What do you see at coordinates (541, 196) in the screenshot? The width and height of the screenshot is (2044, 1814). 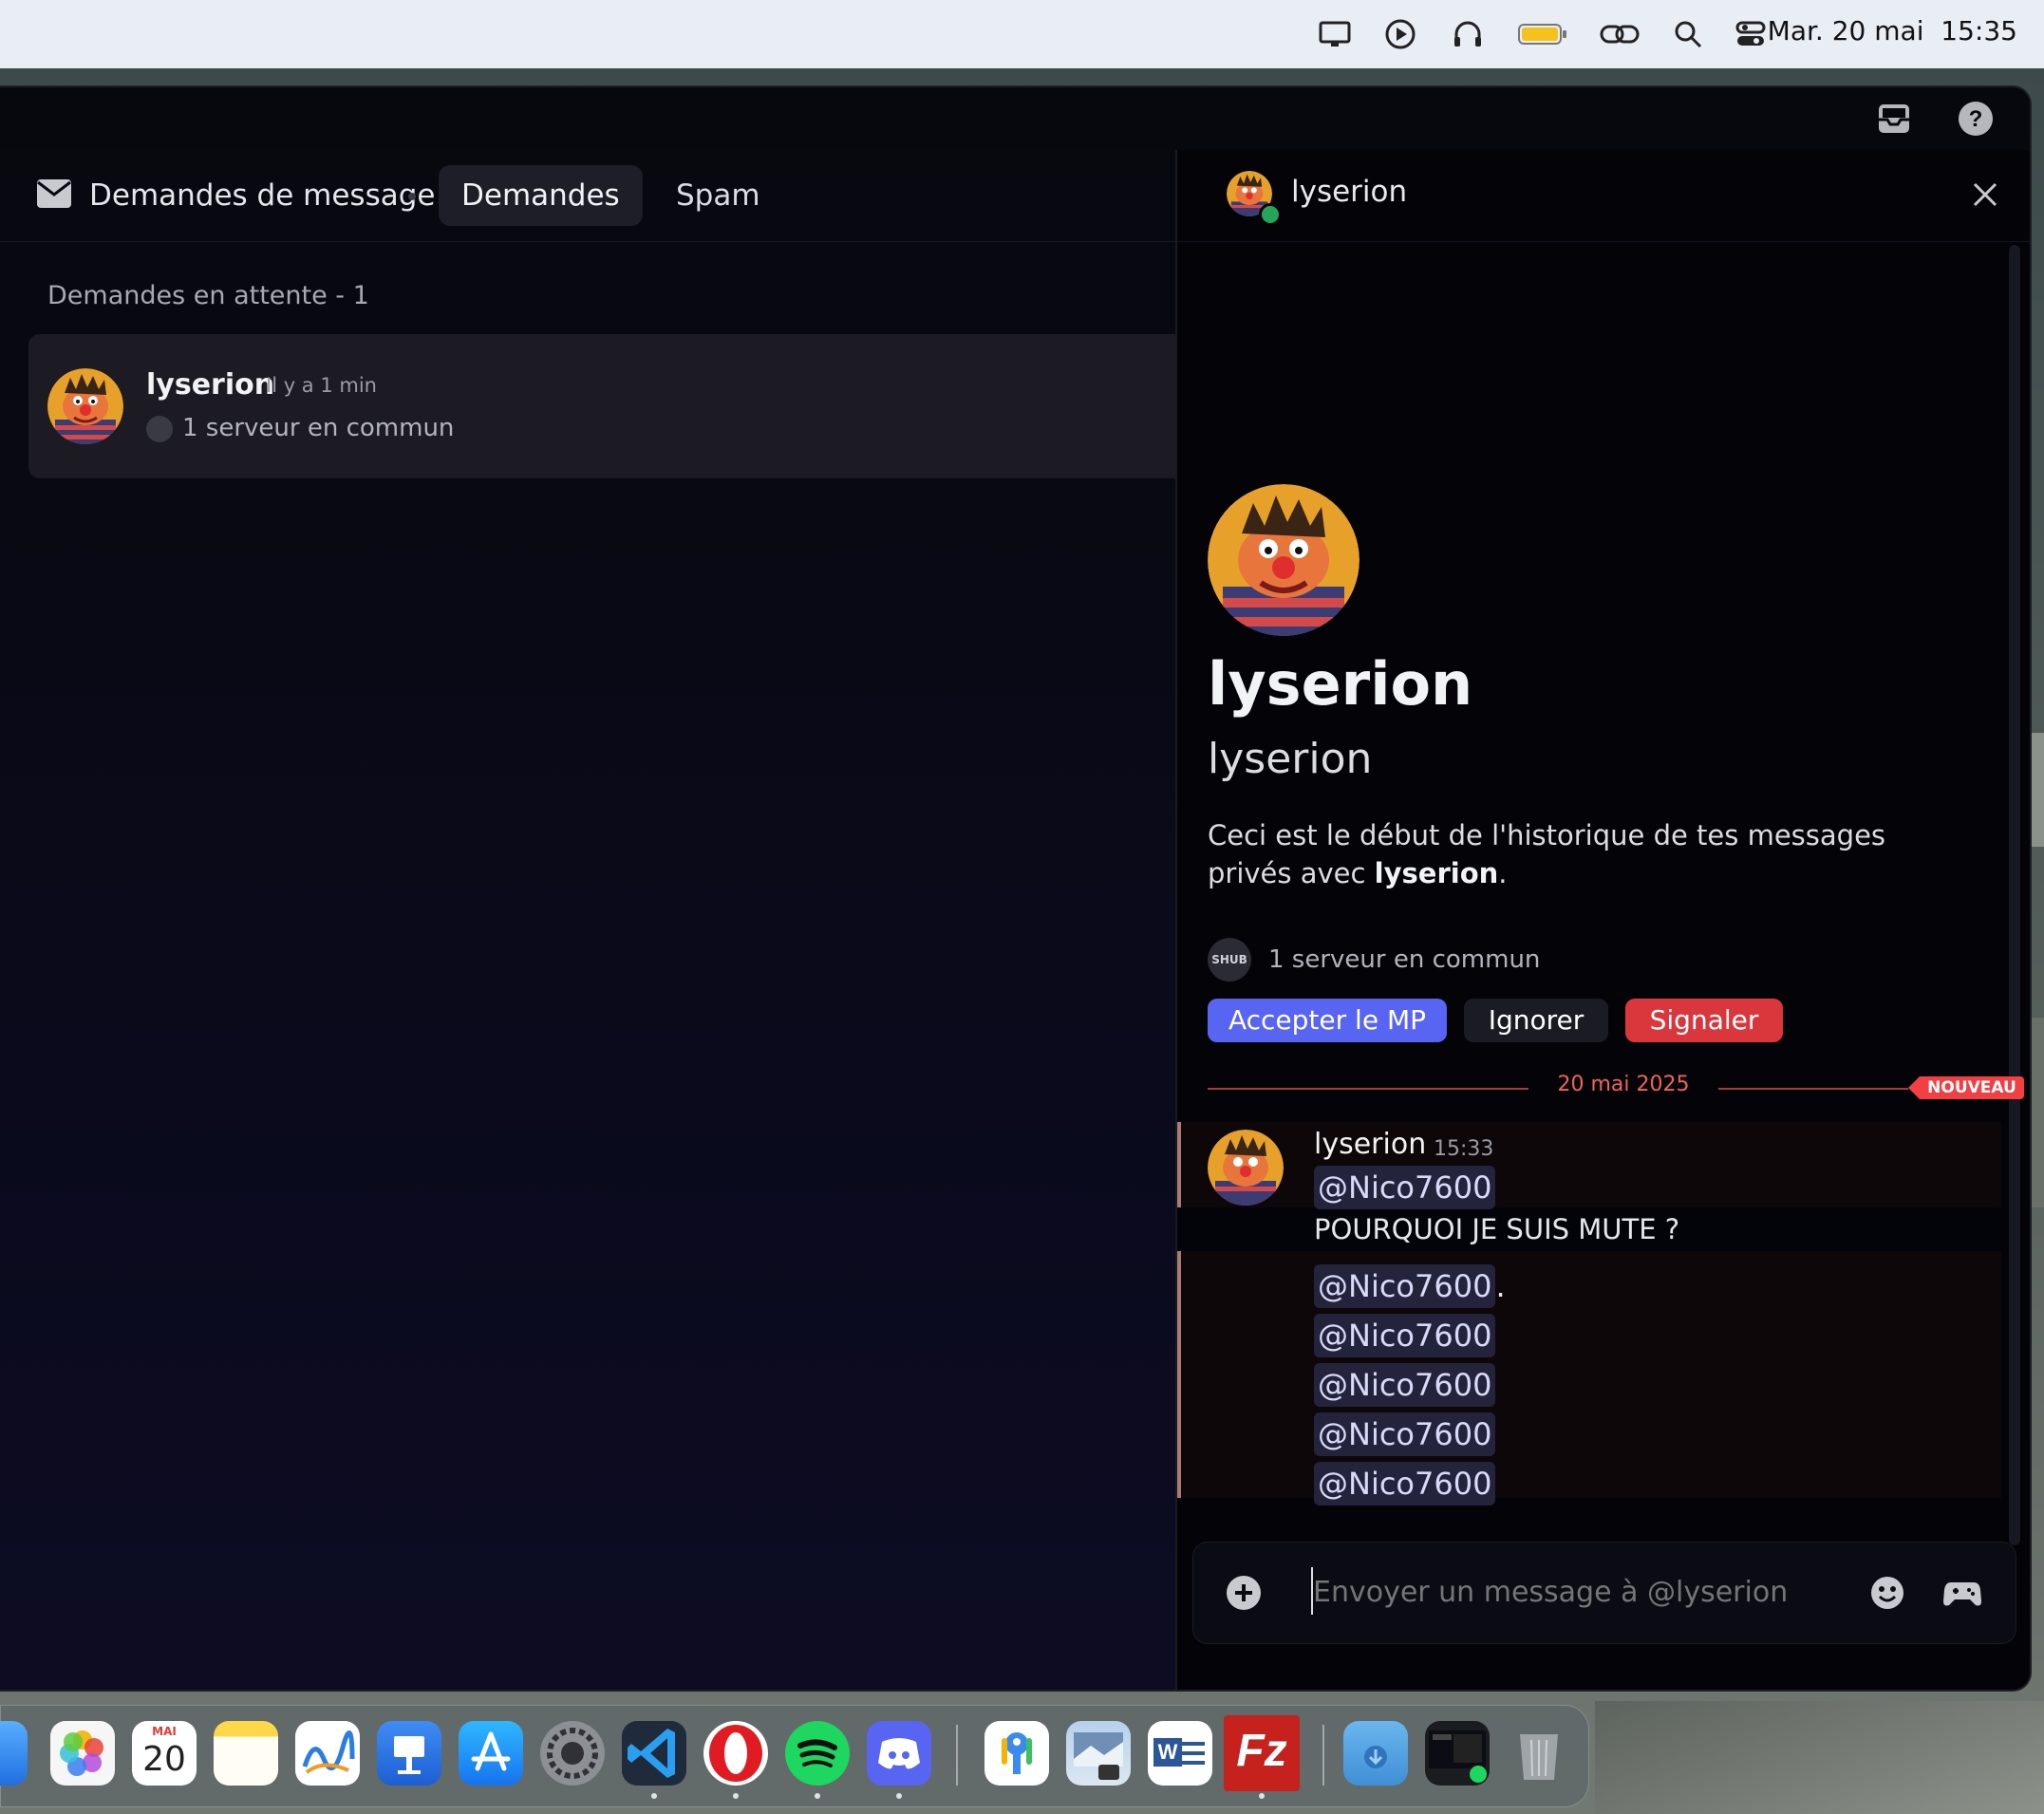 I see `tab-demandes: Demandes` at bounding box center [541, 196].